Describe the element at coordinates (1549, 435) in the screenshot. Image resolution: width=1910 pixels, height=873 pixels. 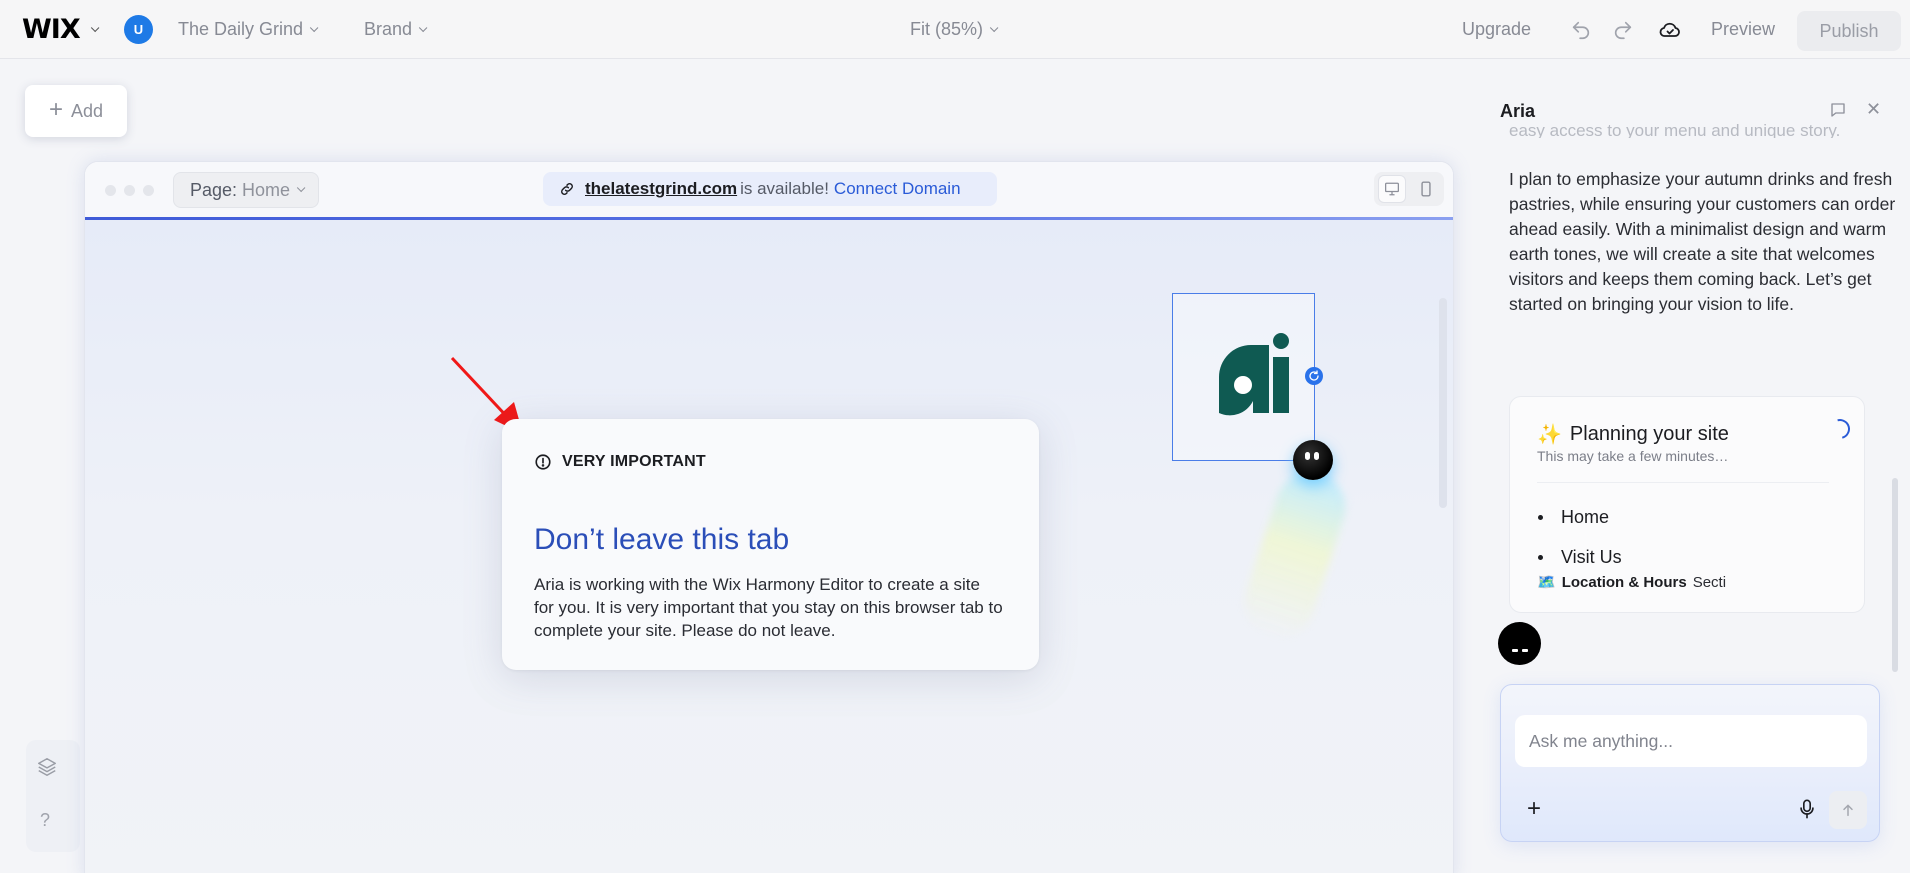
I see `sparkles-icon: ✨` at that location.